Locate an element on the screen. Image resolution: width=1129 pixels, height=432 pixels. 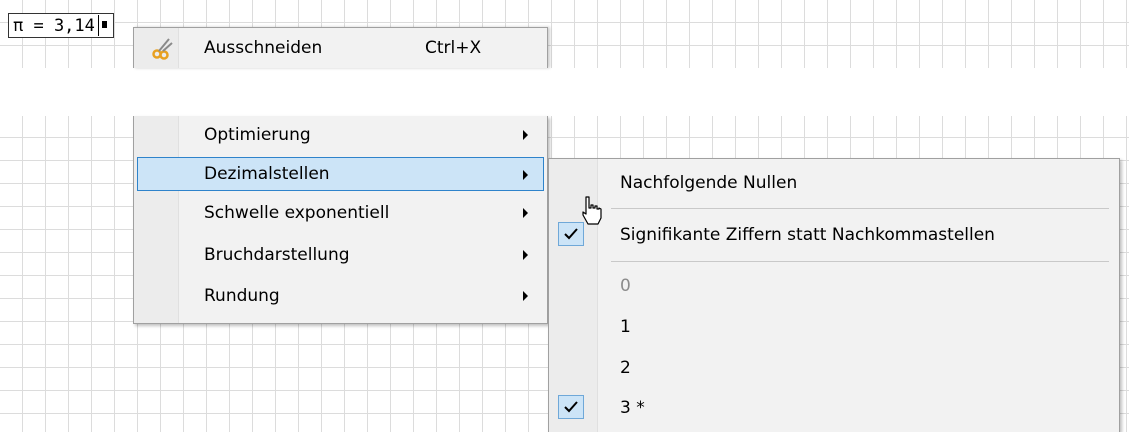
menu-item-trailing-zeros: Nachfolgende Nullen is located at coordinates (834, 183).